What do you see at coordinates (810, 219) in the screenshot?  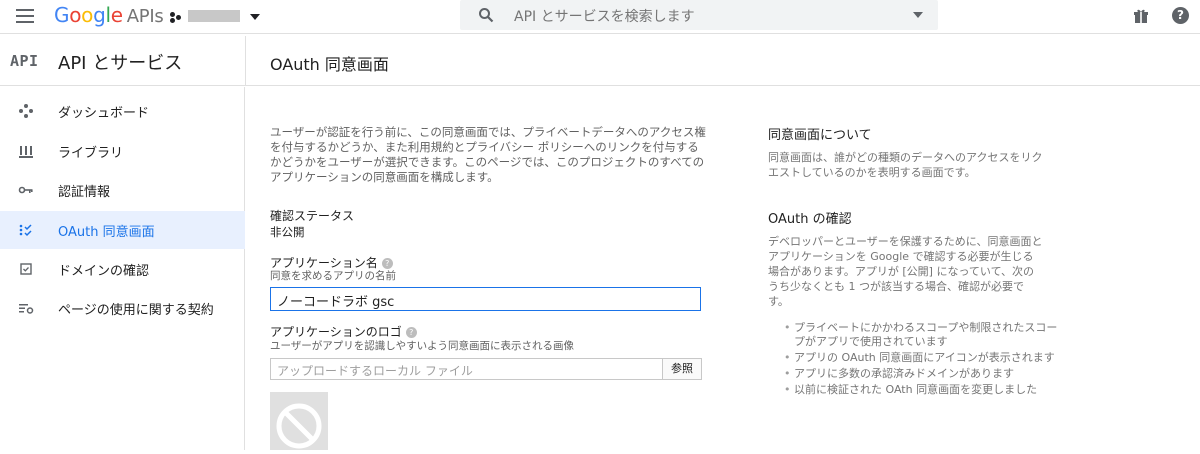 I see `help-verify-title: OAuth の確認` at bounding box center [810, 219].